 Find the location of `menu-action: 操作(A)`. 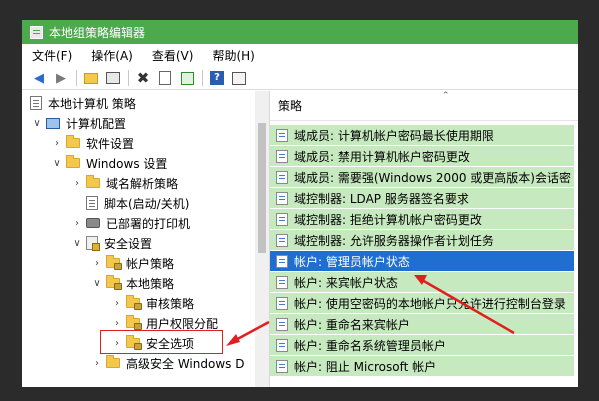

menu-action: 操作(A) is located at coordinates (112, 55).